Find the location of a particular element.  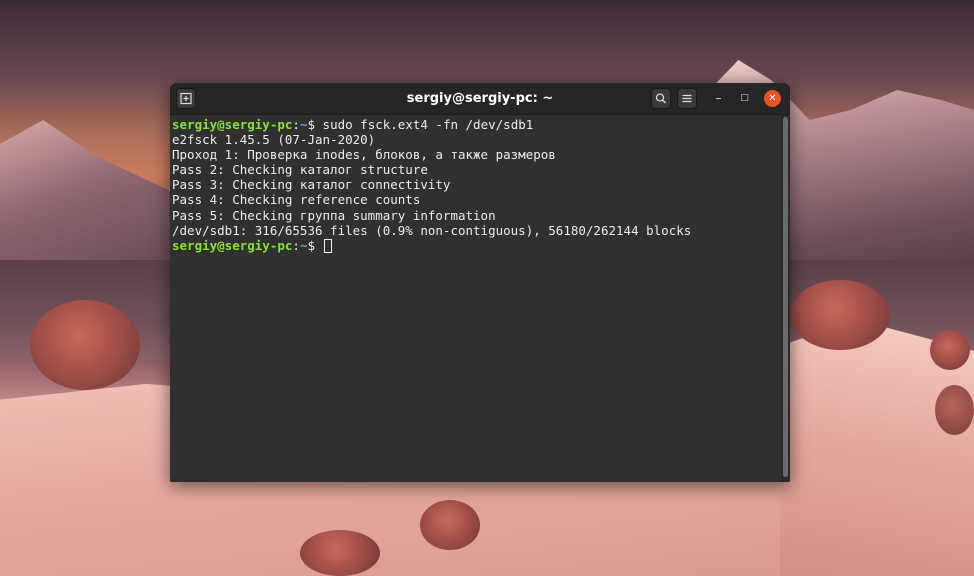

output-line: Pass 3: Checking каталог connectivity is located at coordinates (311, 185).